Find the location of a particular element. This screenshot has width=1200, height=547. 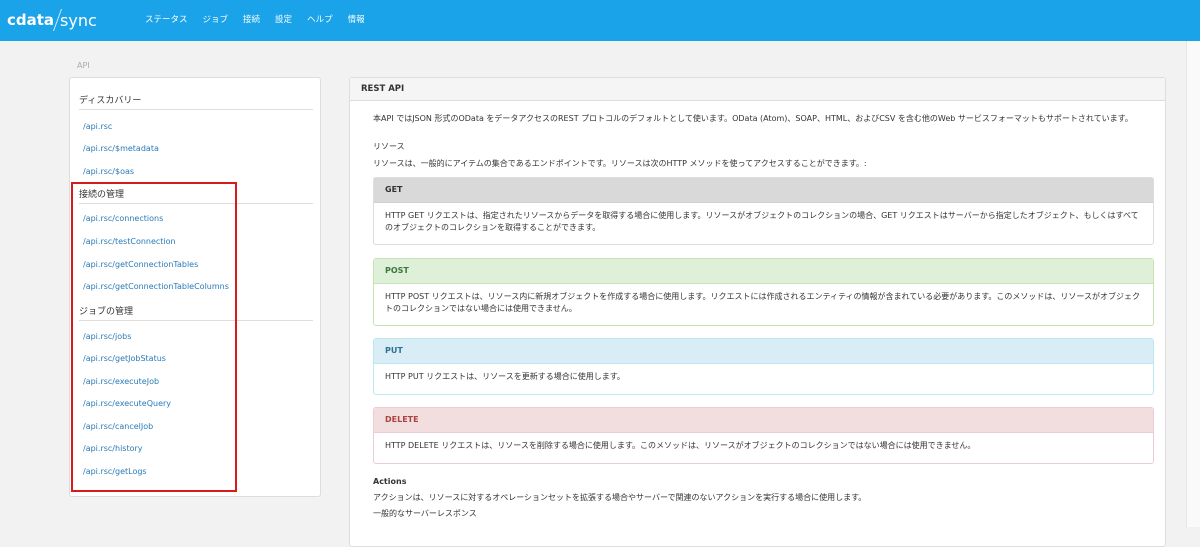

actions-title: Actions is located at coordinates (390, 481).